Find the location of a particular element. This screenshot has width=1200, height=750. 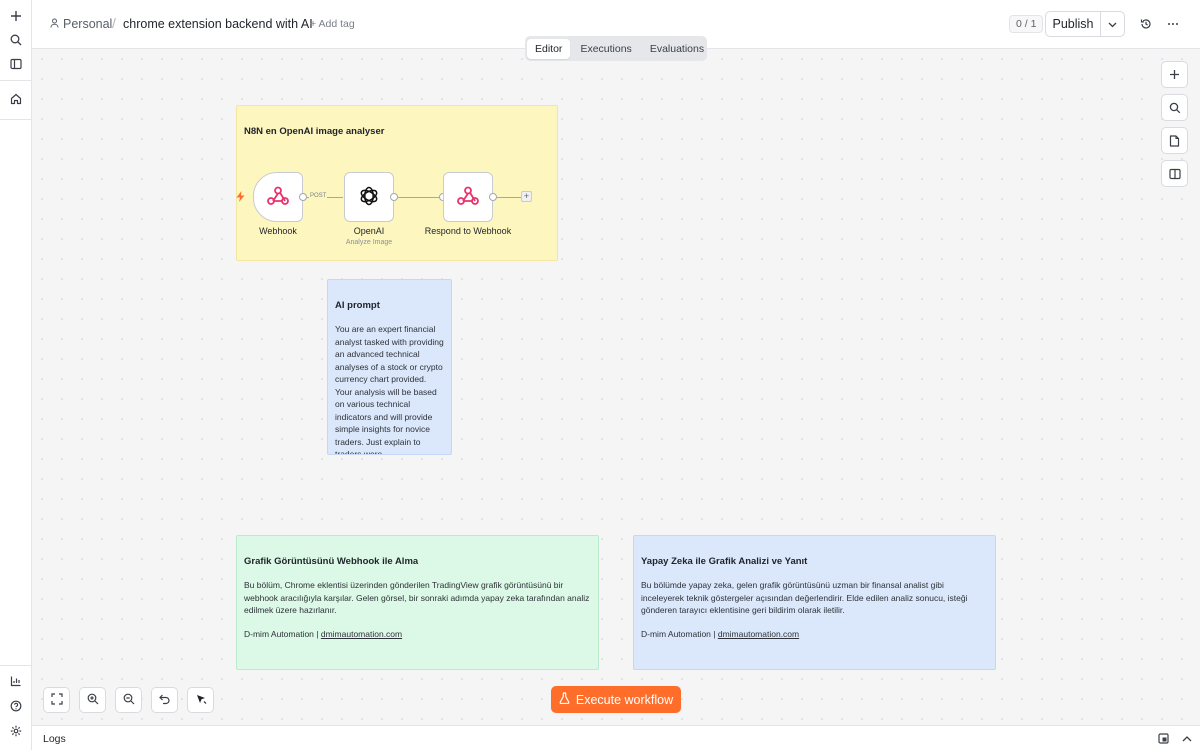

search-icon is located at coordinates (16, 40).